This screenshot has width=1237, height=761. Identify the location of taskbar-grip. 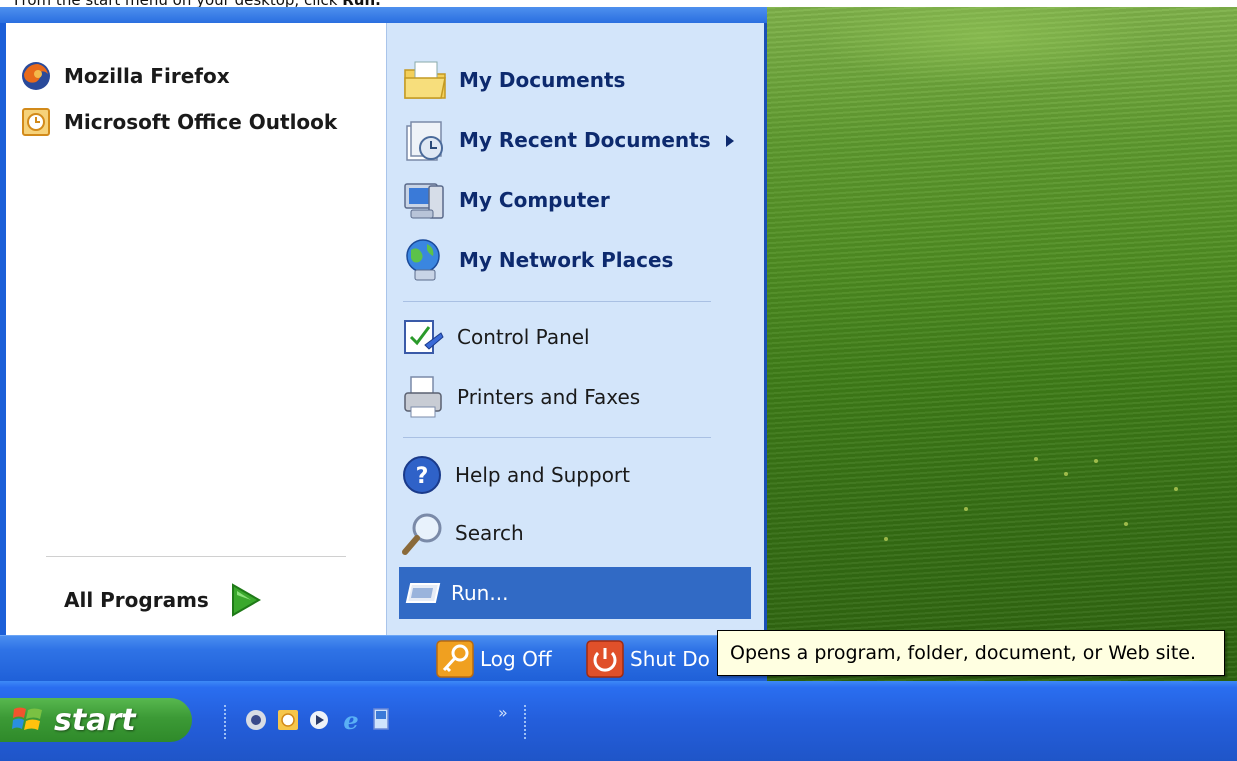
(526, 722).